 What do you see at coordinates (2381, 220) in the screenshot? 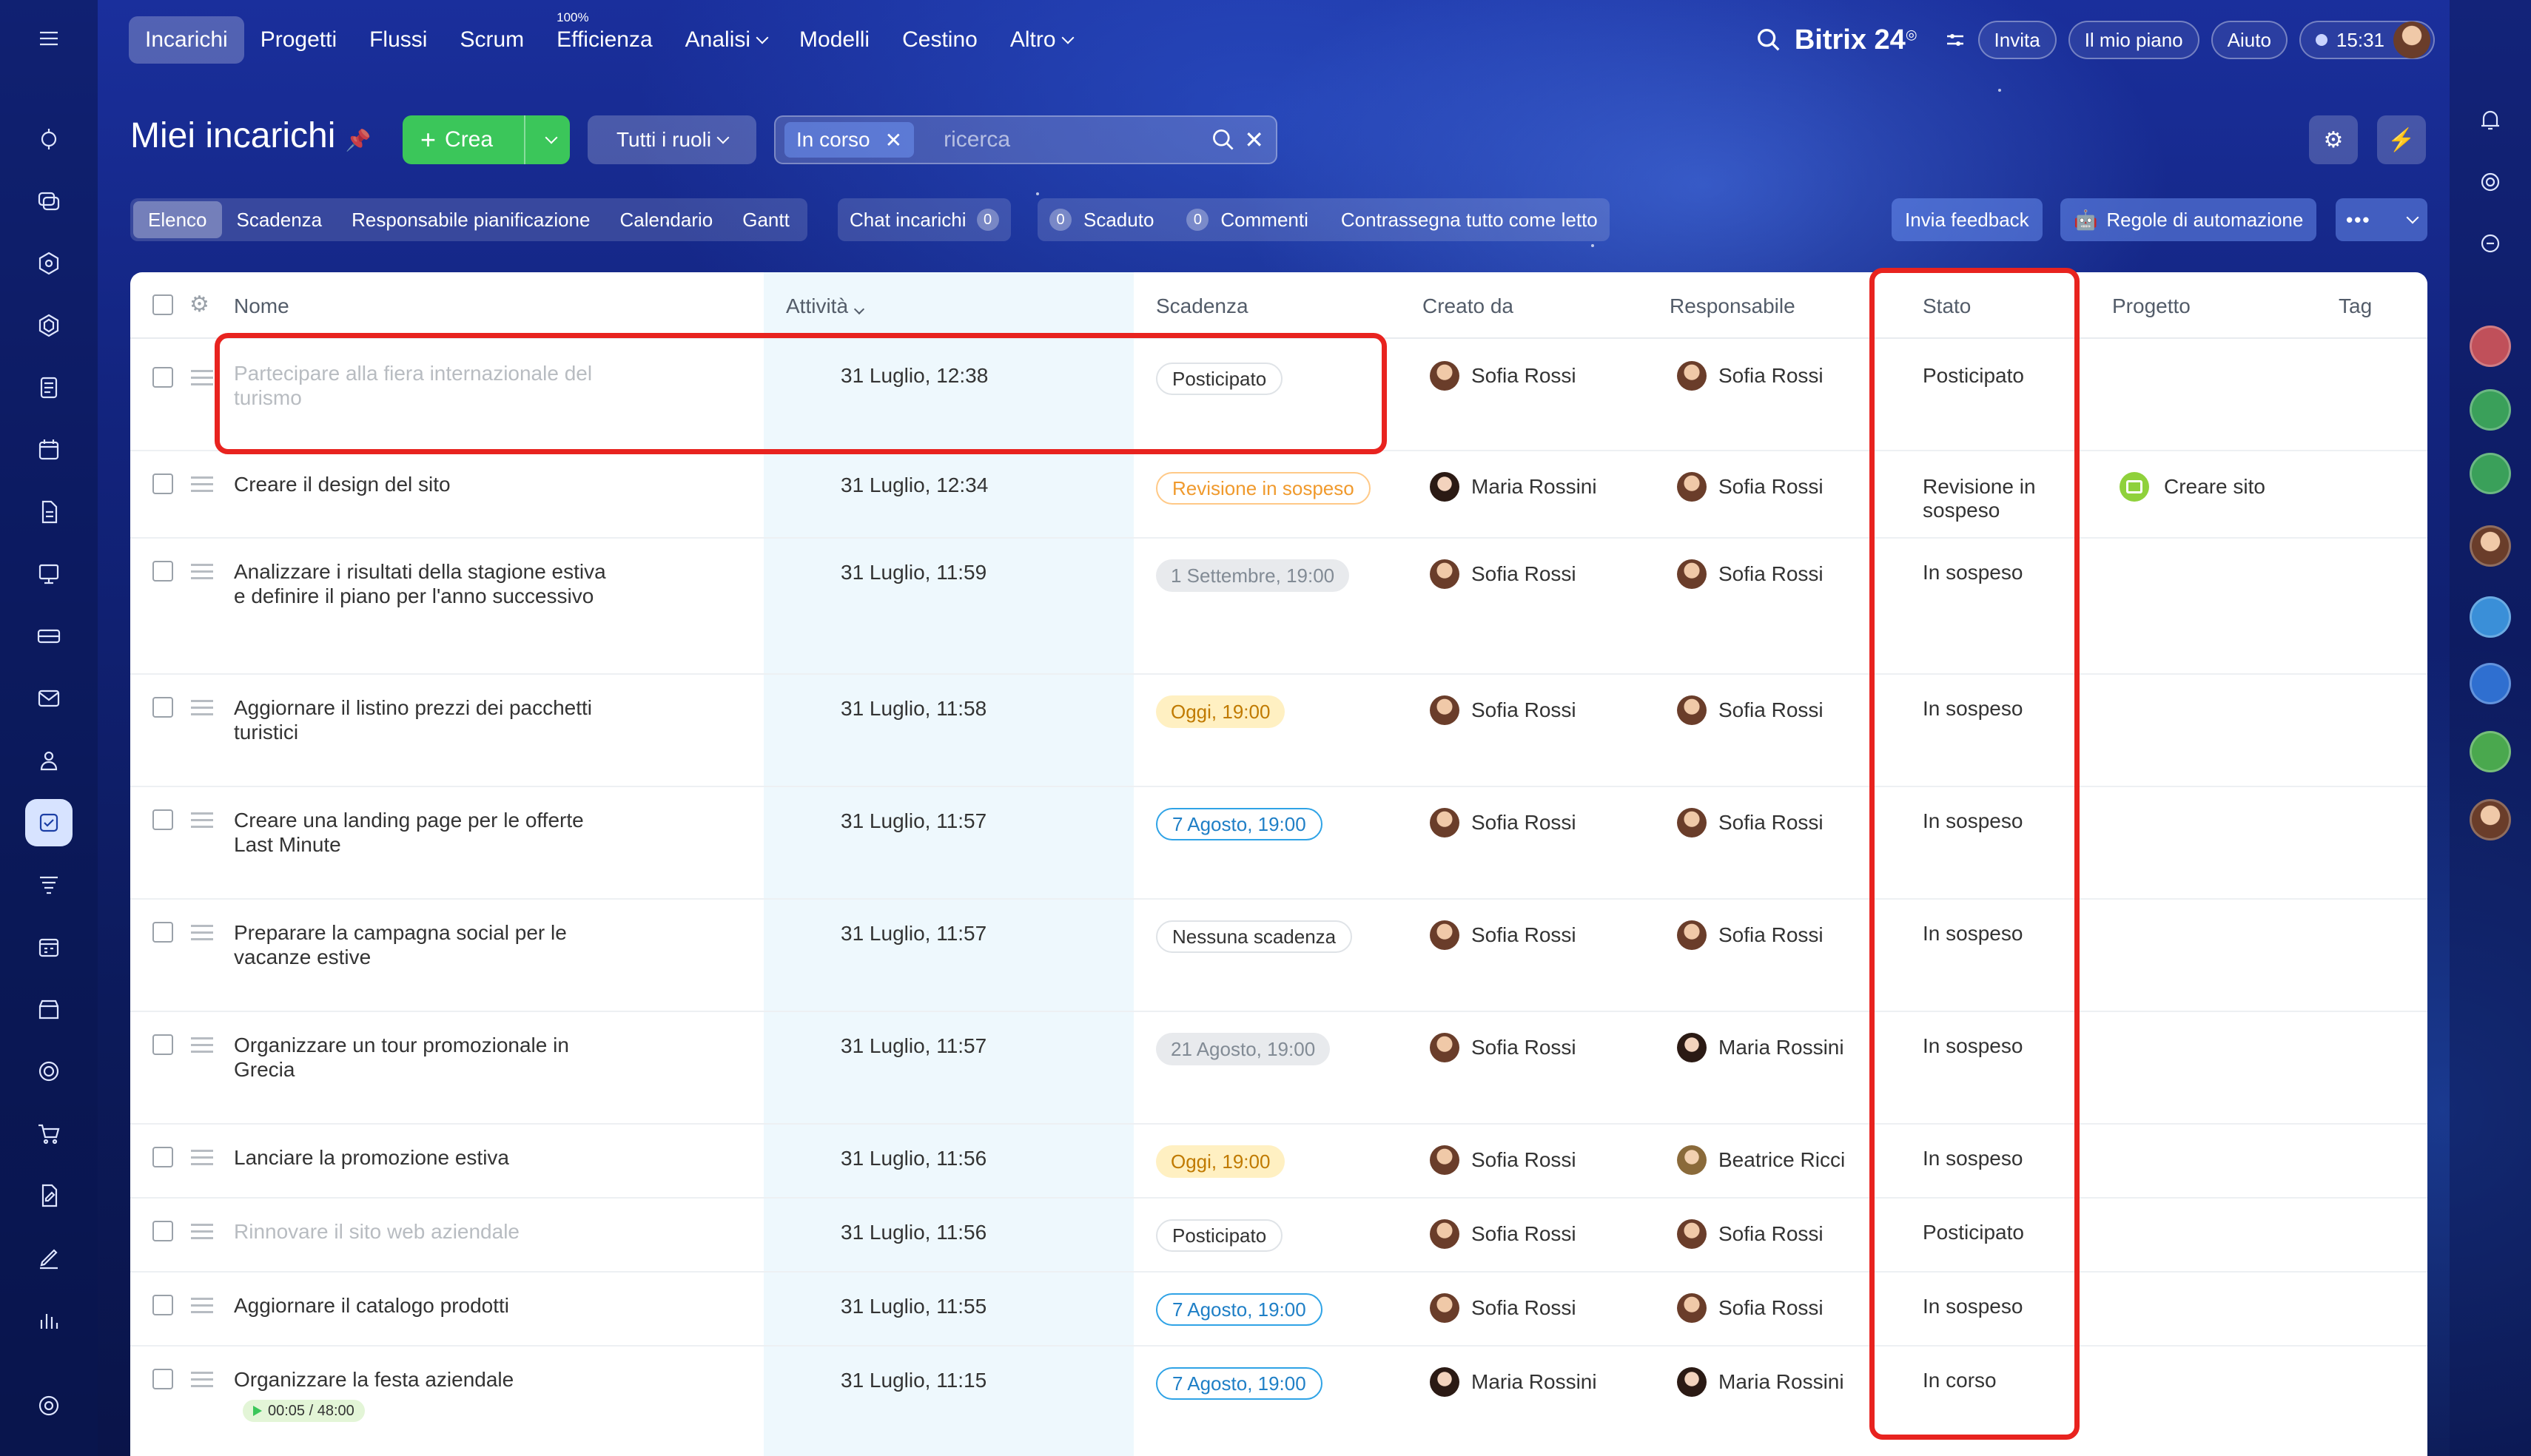
I see `more-menu-button: •••` at bounding box center [2381, 220].